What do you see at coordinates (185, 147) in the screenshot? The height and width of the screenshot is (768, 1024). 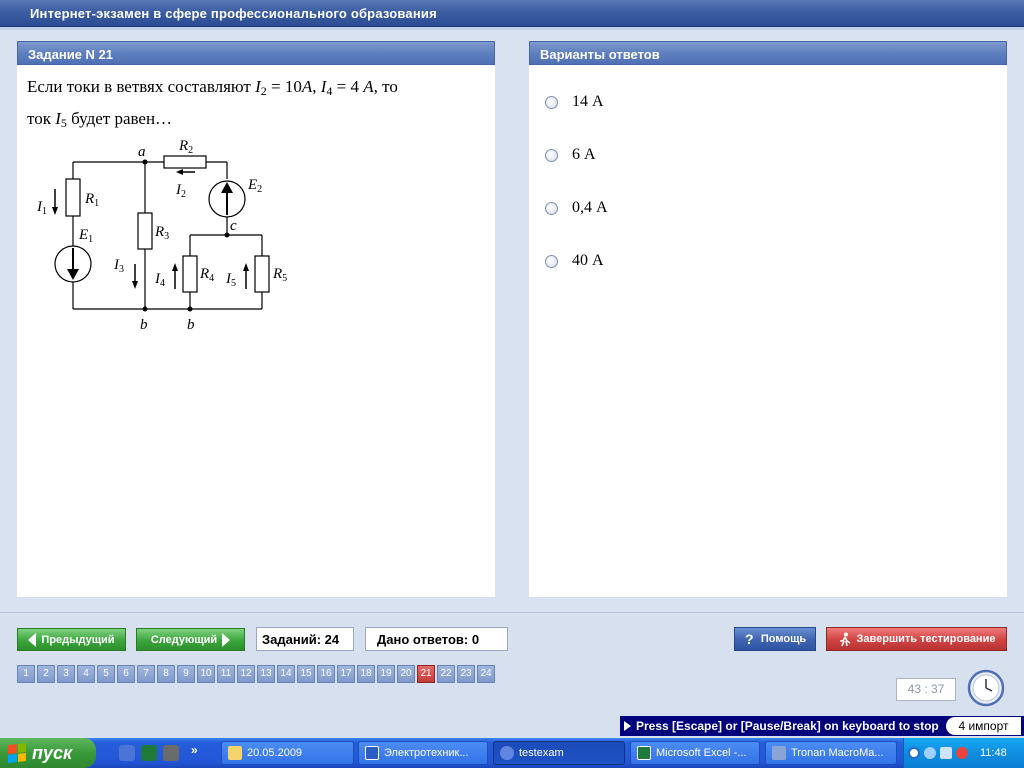 I see `label-r2: R2` at bounding box center [185, 147].